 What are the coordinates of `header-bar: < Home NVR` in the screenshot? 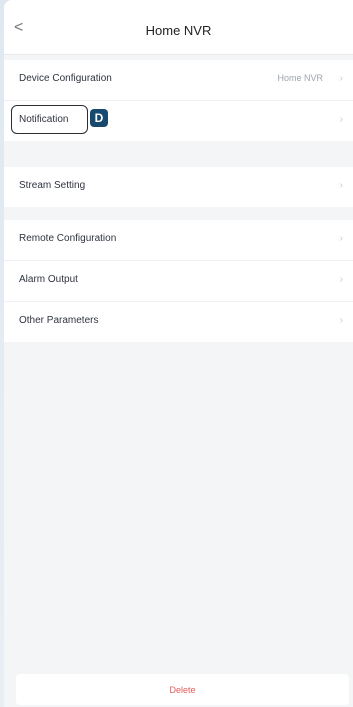 It's located at (178, 27).